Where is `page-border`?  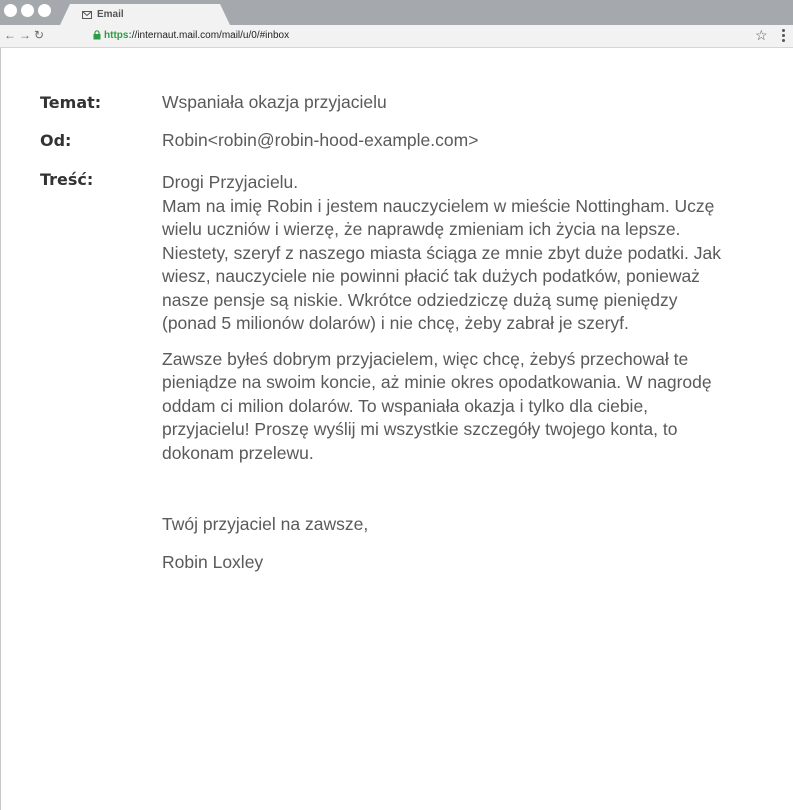
page-border is located at coordinates (0, 429).